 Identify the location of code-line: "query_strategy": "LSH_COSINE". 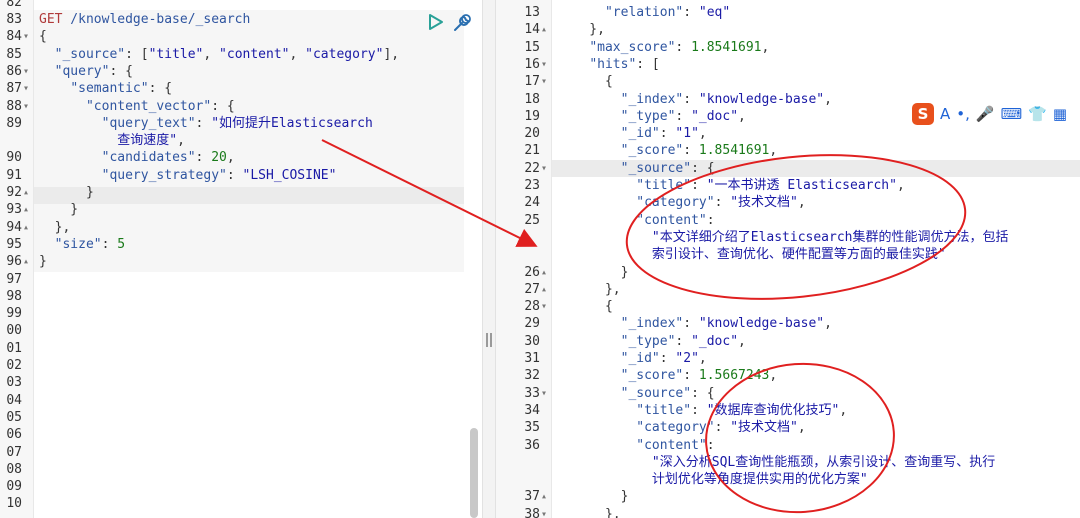
(188, 175).